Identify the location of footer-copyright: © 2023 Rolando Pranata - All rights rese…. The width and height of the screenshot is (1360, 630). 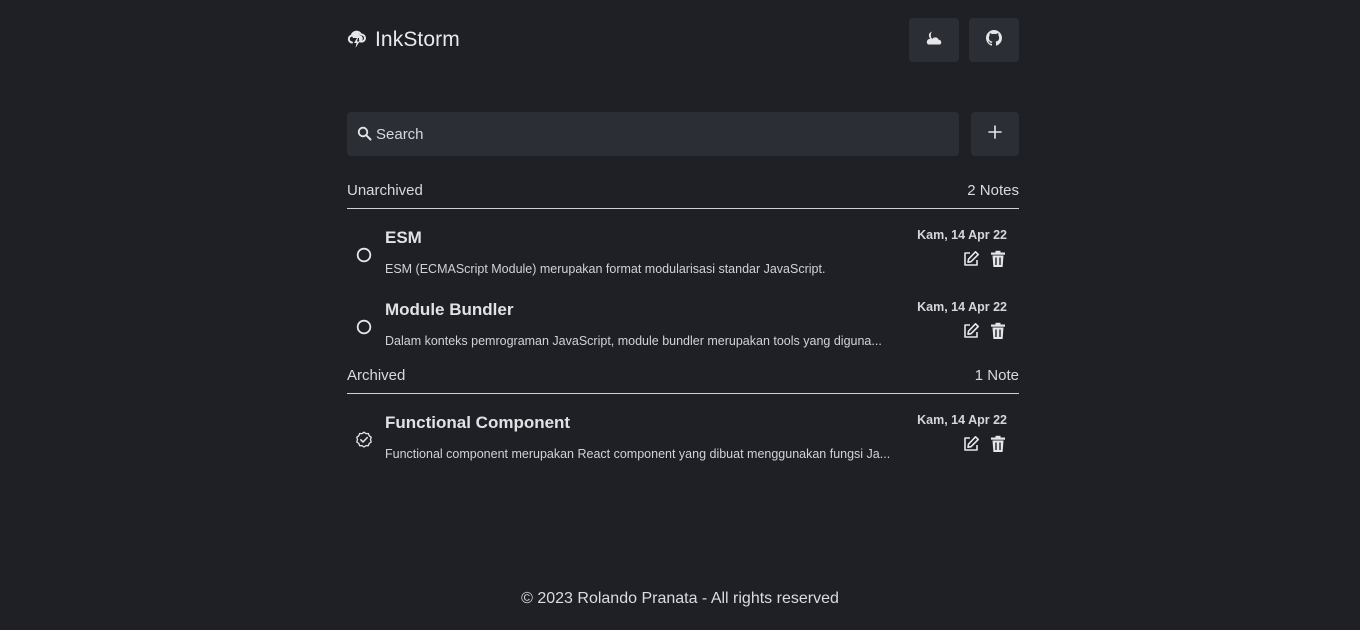
(680, 598).